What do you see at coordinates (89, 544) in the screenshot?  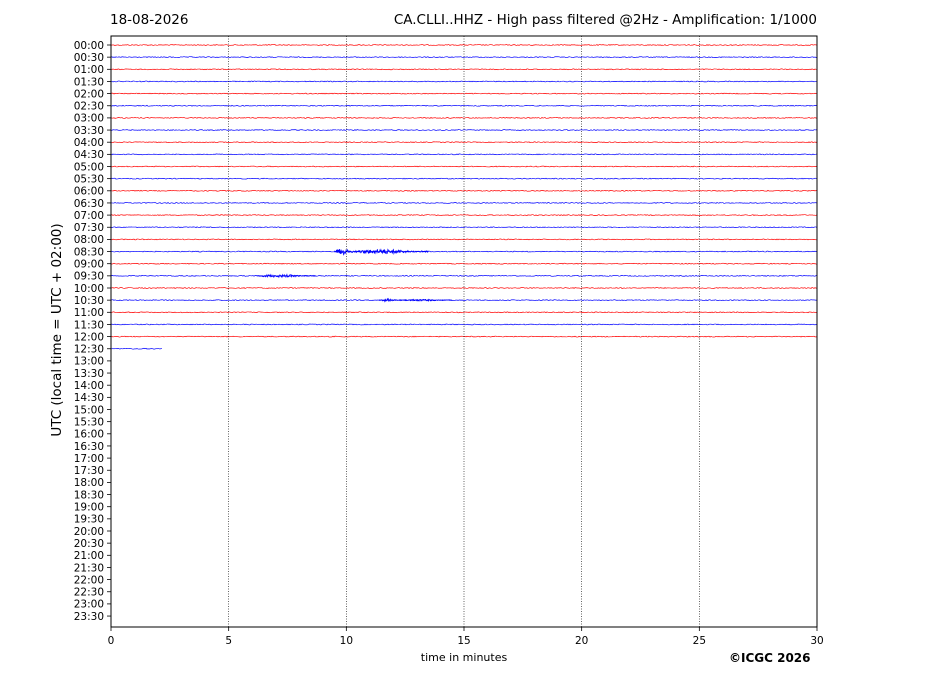 I see `y-tick-label-20:30: 20:30` at bounding box center [89, 544].